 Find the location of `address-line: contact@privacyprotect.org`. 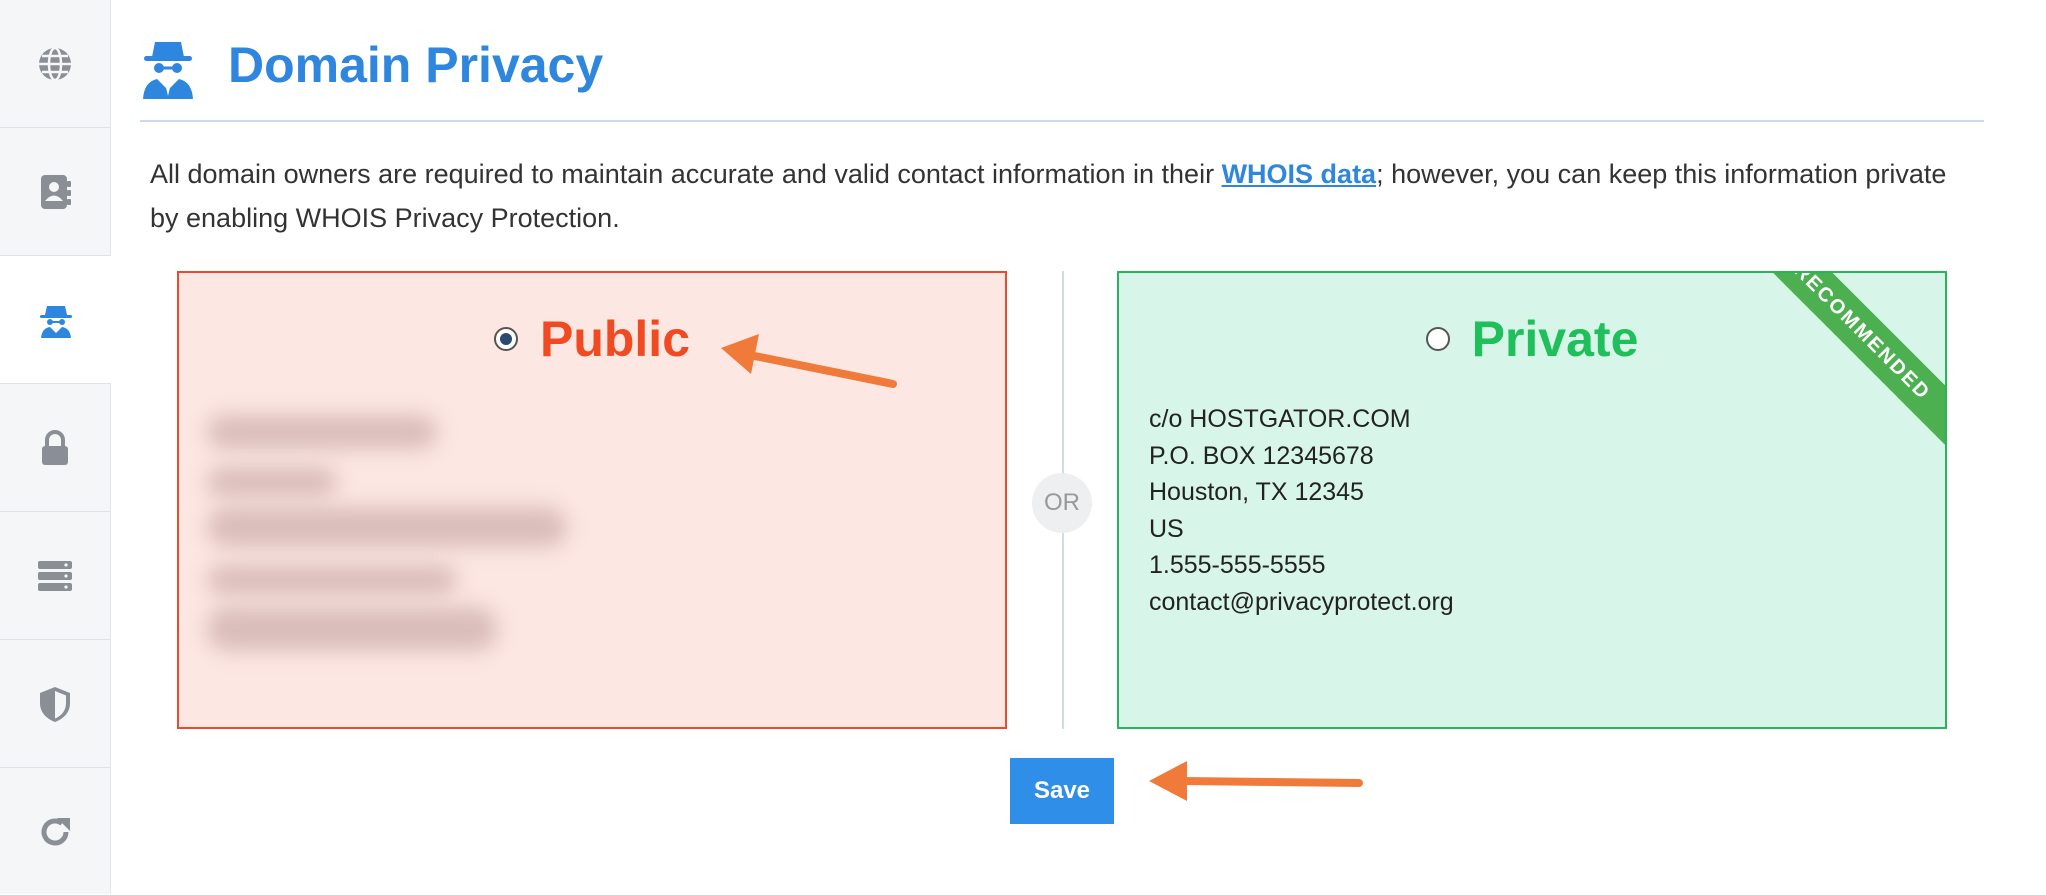

address-line: contact@privacyprotect.org is located at coordinates (1301, 601).